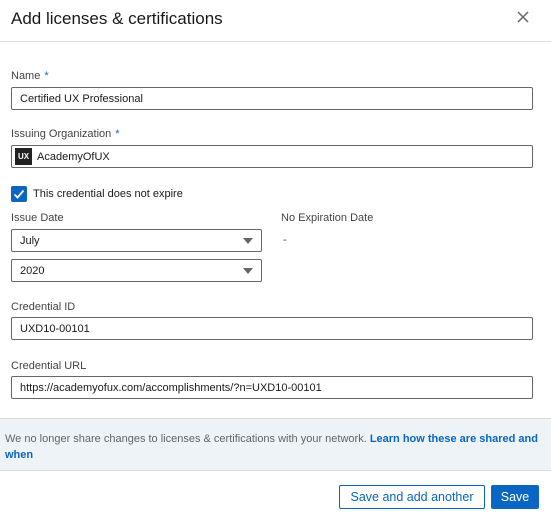 The width and height of the screenshot is (551, 521). What do you see at coordinates (23, 156) in the screenshot?
I see `org-logo: UX` at bounding box center [23, 156].